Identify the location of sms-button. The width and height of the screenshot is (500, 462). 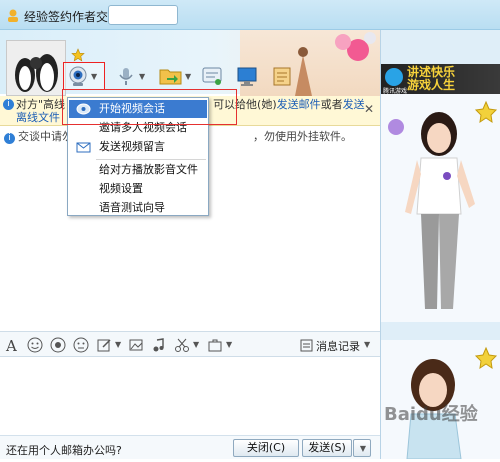
(213, 76).